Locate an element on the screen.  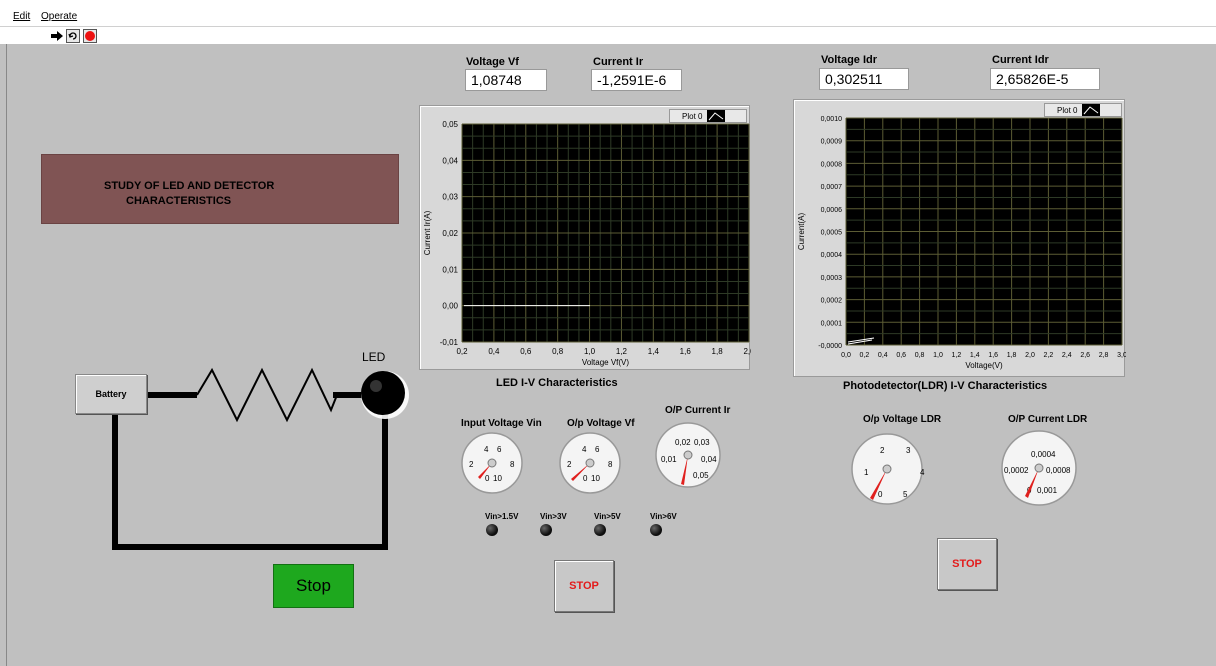
gauge-output-current-ldr: 0,0004 0,0002 0,0008 0 0,001 is located at coordinates (1039, 468).